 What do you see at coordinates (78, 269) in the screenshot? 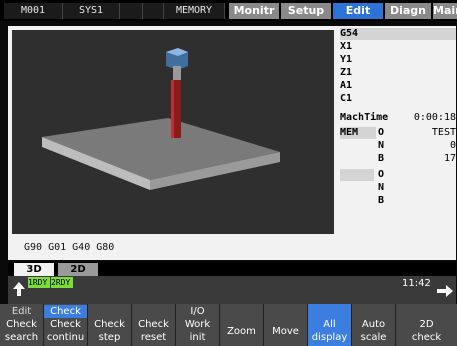
I see `tab-2d: 2D` at bounding box center [78, 269].